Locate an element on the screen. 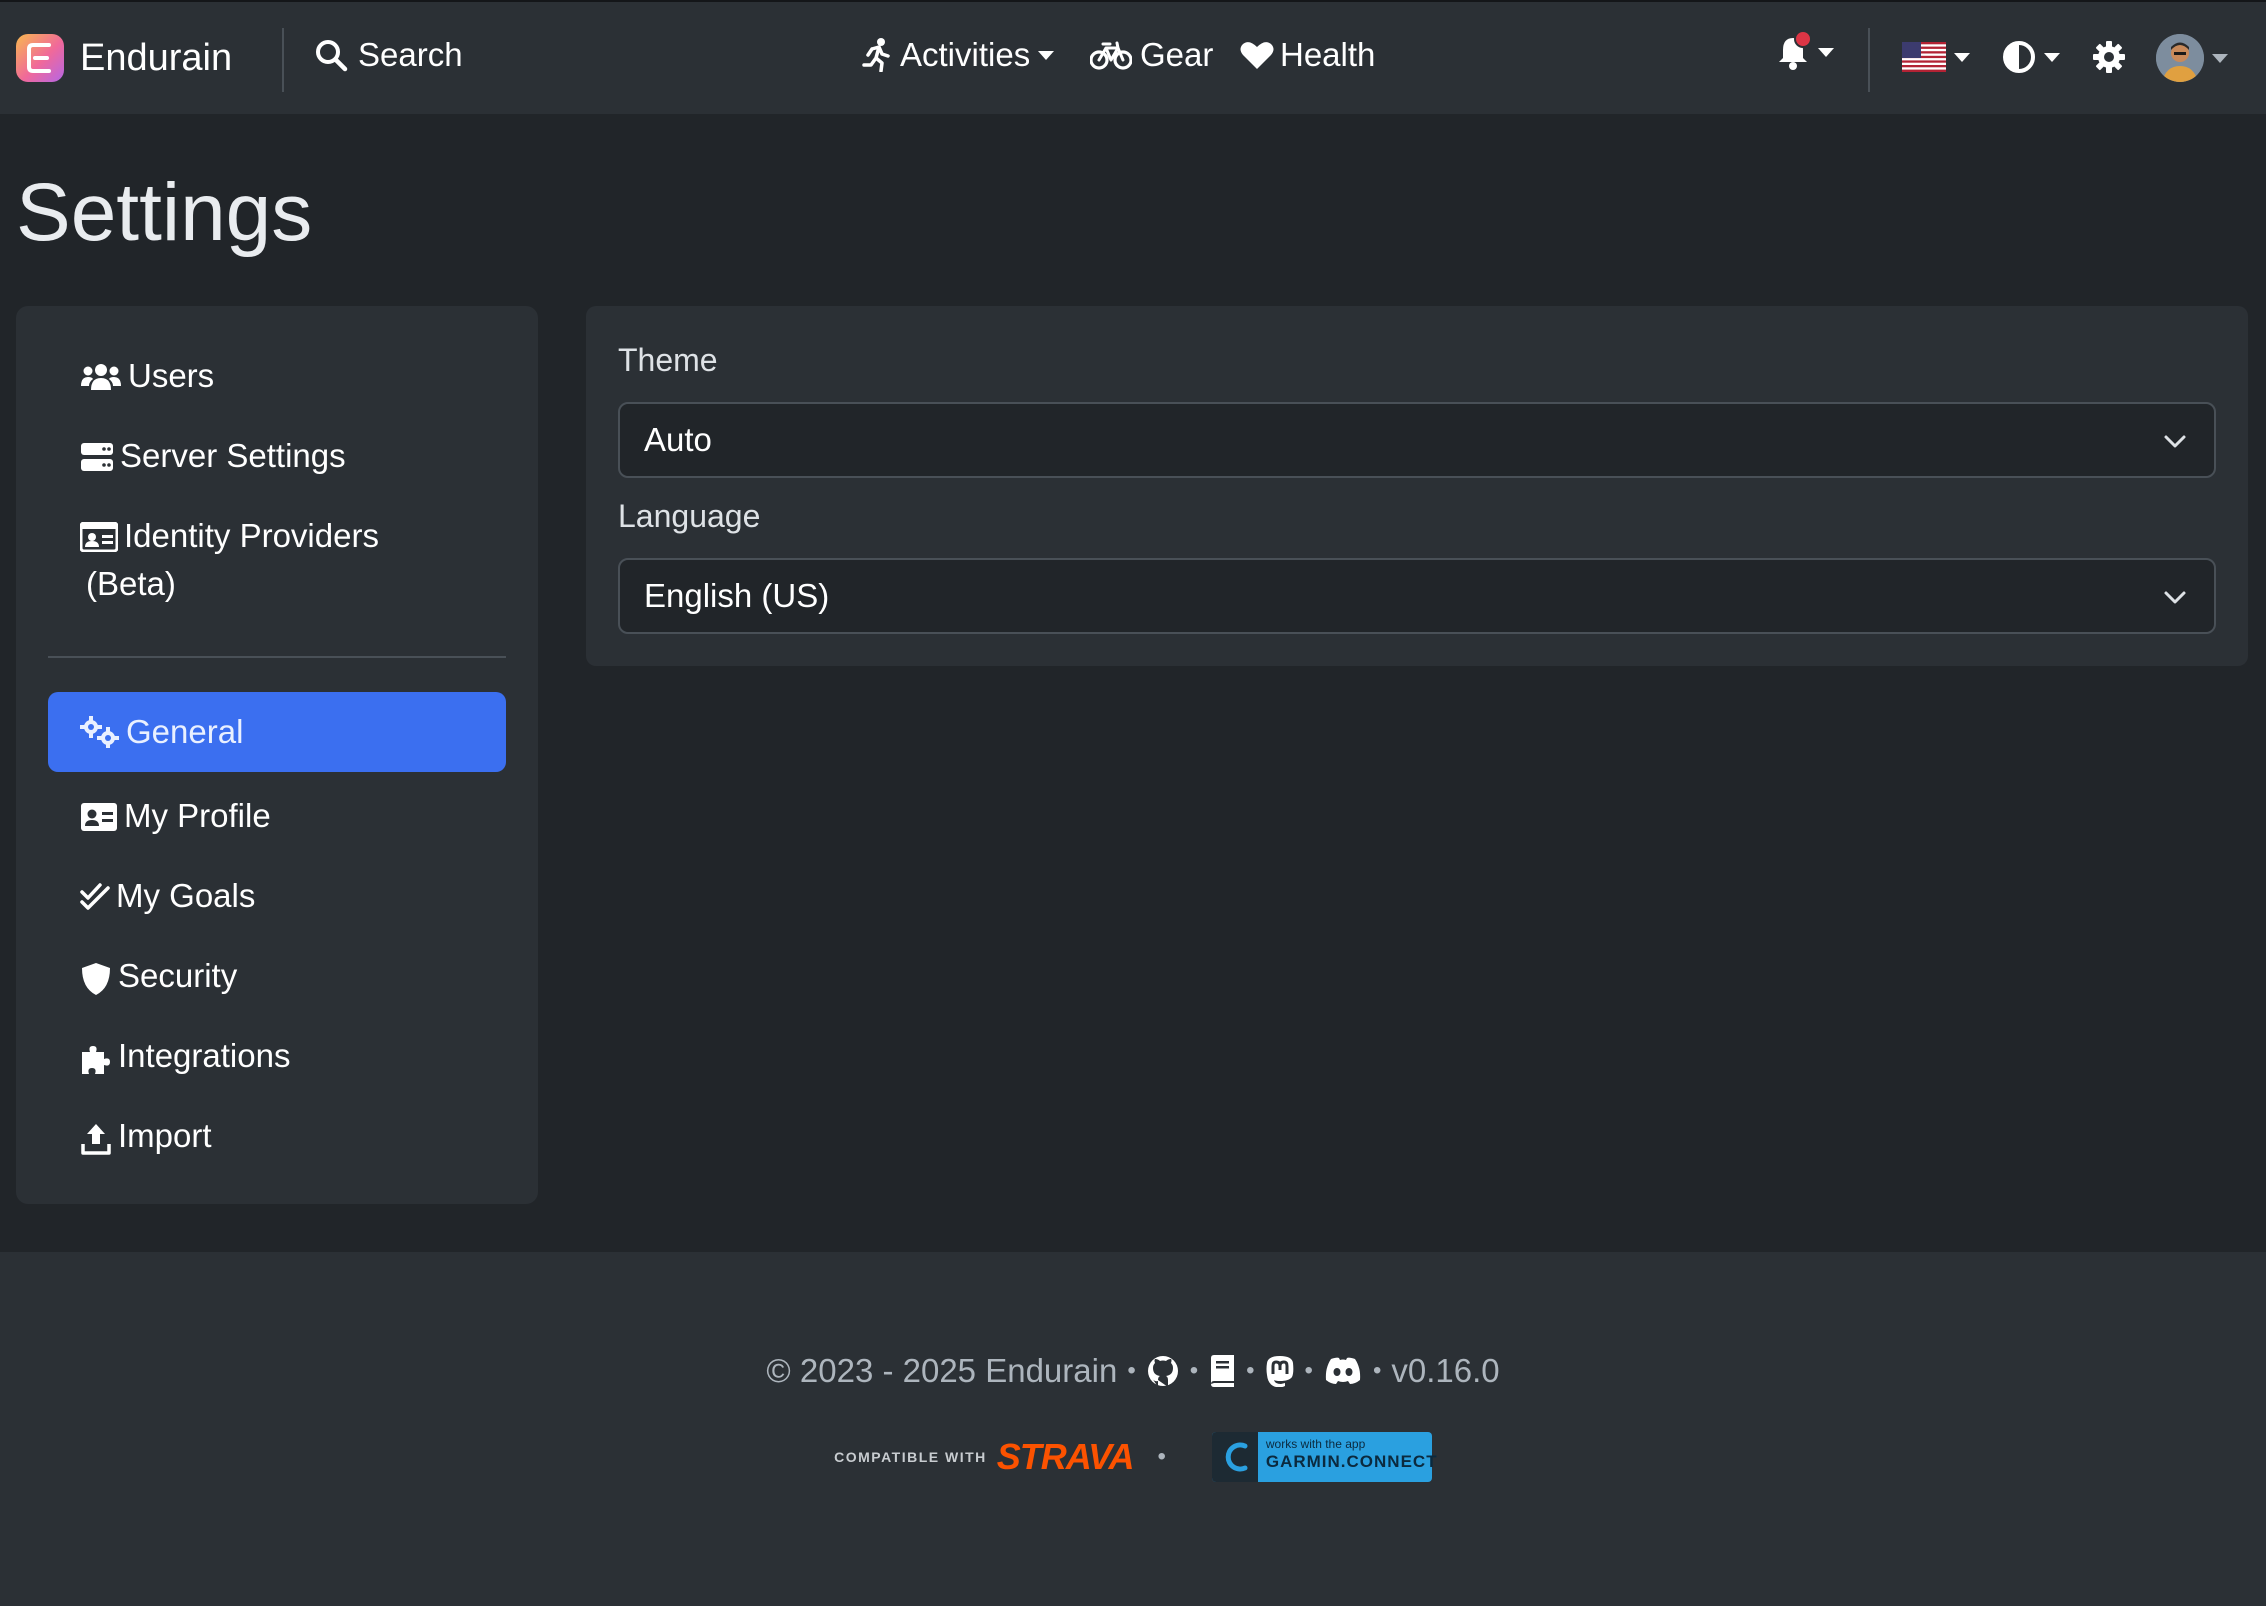 This screenshot has width=2266, height=1606. server-icon is located at coordinates (97, 457).